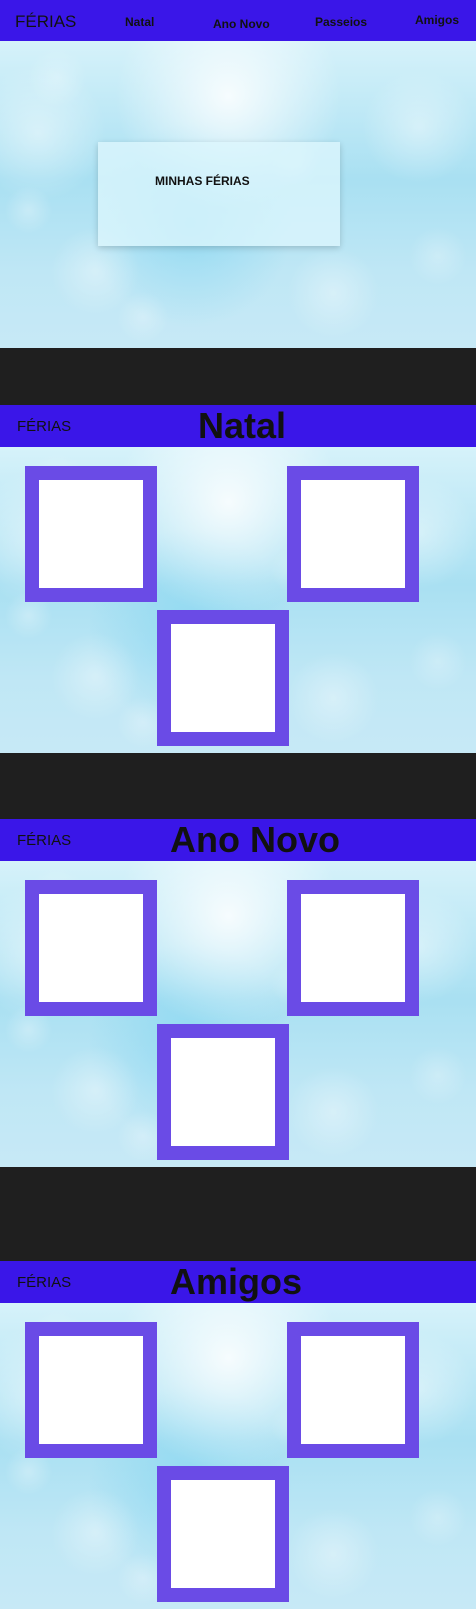 The width and height of the screenshot is (476, 1609). Describe the element at coordinates (242, 425) in the screenshot. I see `section-title: Natal` at that location.